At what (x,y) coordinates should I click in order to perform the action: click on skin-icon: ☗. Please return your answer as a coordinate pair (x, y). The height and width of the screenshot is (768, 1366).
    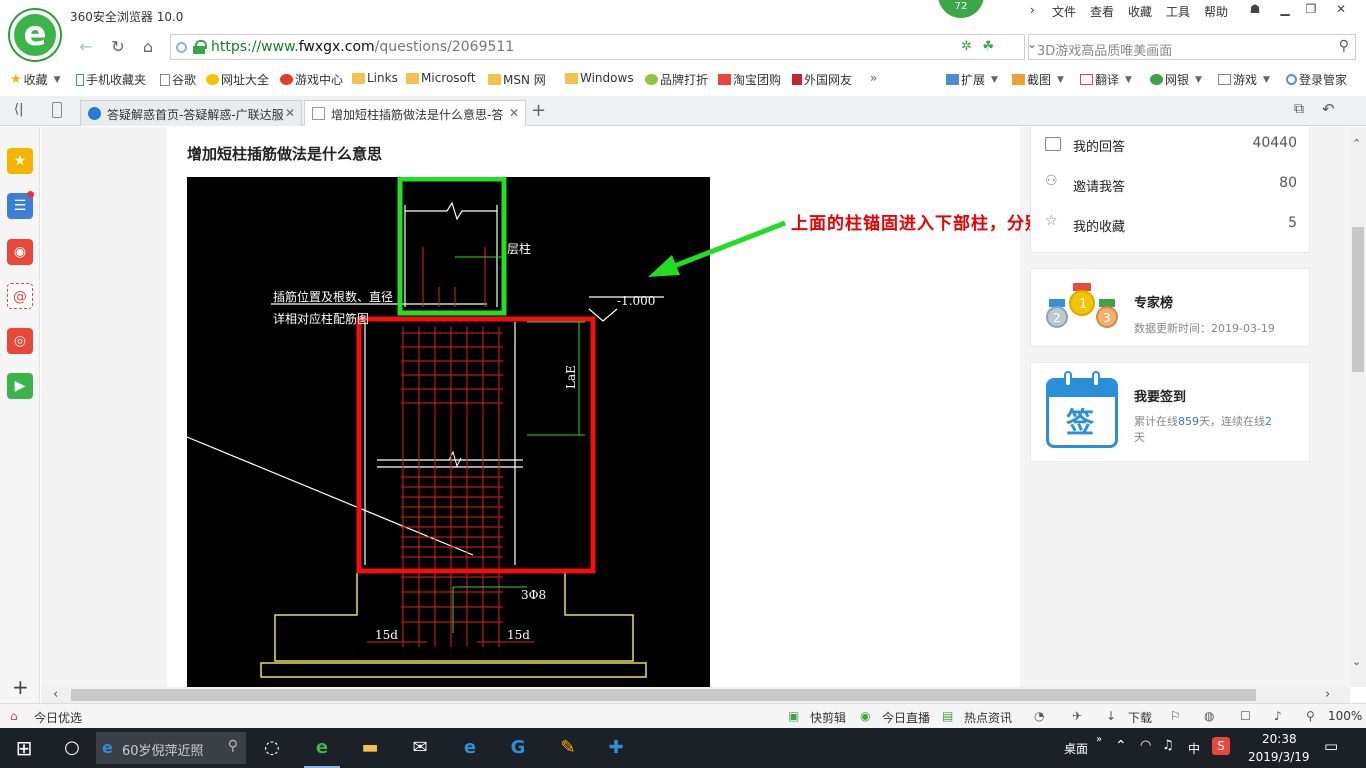
    Looking at the image, I should click on (1255, 11).